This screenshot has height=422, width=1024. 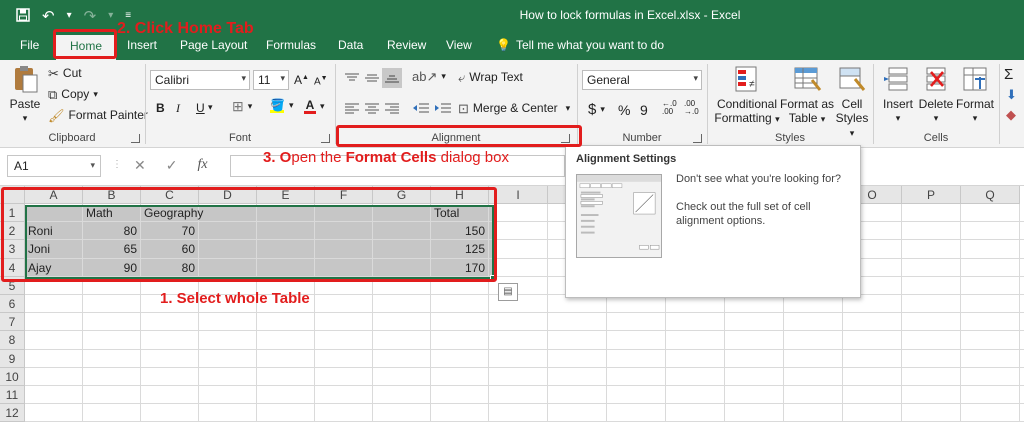 What do you see at coordinates (931, 195) in the screenshot?
I see `column-header-p: P` at bounding box center [931, 195].